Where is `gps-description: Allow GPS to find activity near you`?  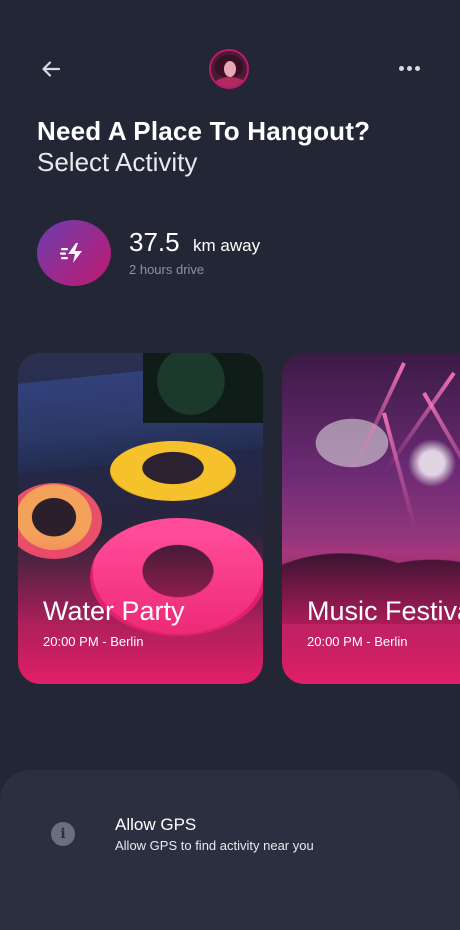 gps-description: Allow GPS to find activity near you is located at coordinates (214, 845).